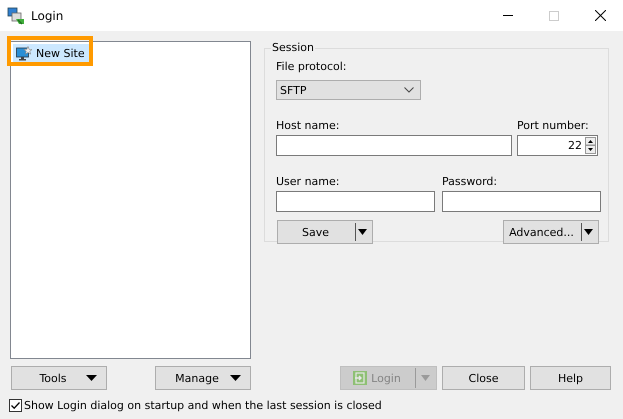 The image size is (623, 419). Describe the element at coordinates (24, 54) in the screenshot. I see `monitor-icon` at that location.